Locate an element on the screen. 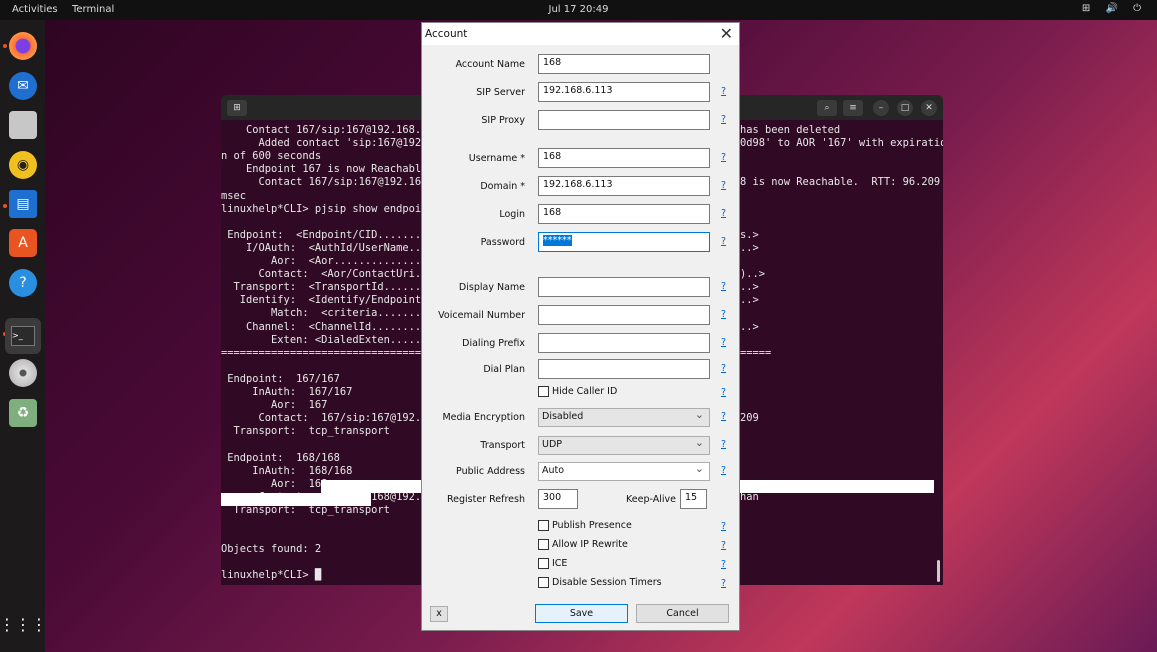  search-icon: ⌕ is located at coordinates (827, 108).